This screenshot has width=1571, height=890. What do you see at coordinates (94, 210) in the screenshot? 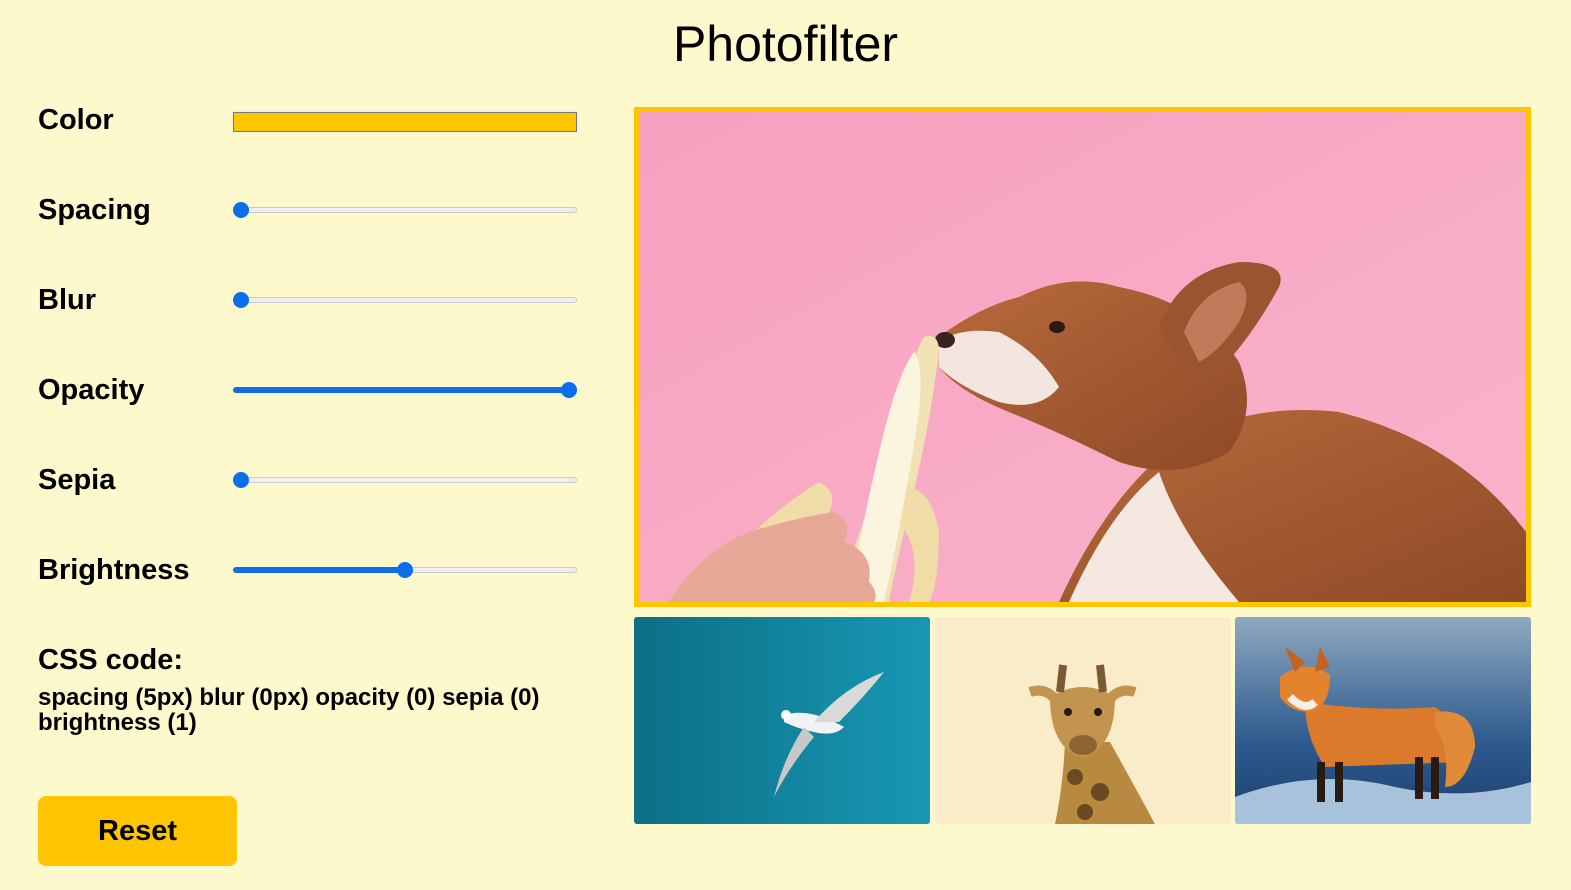
I see `spacing-label: Spacing` at bounding box center [94, 210].